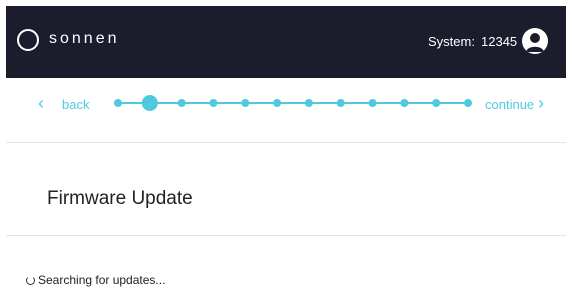 The width and height of the screenshot is (572, 305). I want to click on progress-stepper, so click(293, 103).